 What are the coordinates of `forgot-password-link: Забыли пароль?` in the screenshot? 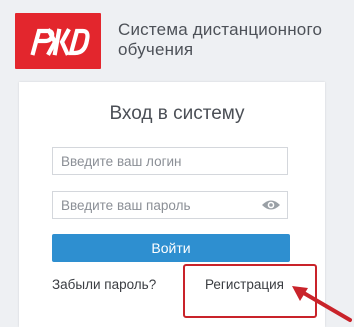 It's located at (104, 285).